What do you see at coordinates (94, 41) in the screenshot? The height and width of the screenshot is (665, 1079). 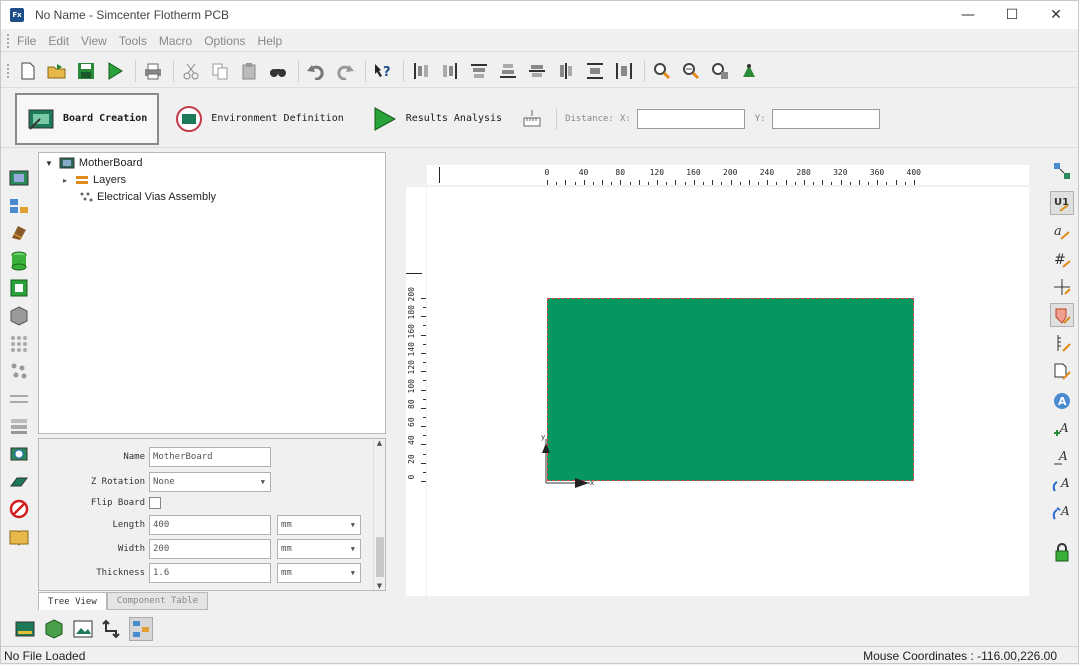 I see `menu-view: View` at bounding box center [94, 41].